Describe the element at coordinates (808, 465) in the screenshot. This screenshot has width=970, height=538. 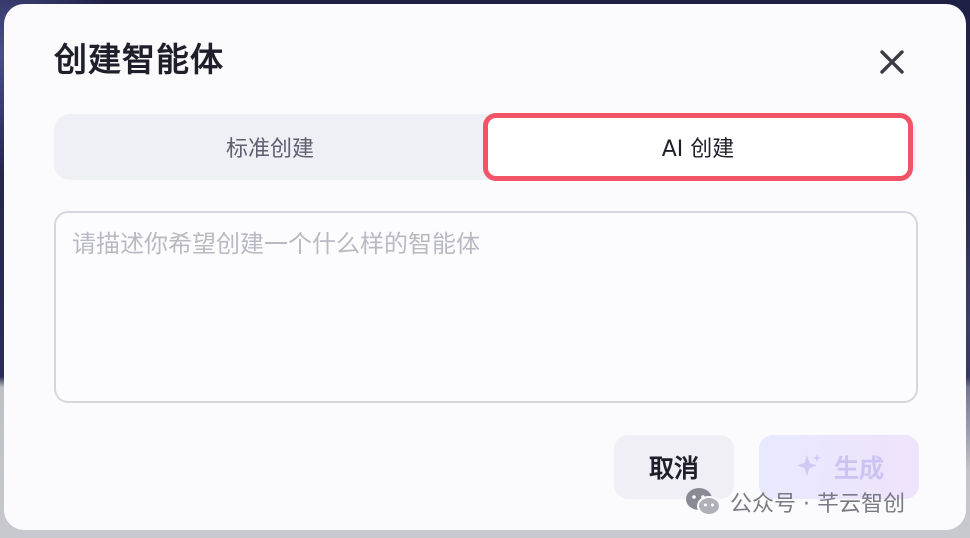
I see `sparkle-icon` at that location.